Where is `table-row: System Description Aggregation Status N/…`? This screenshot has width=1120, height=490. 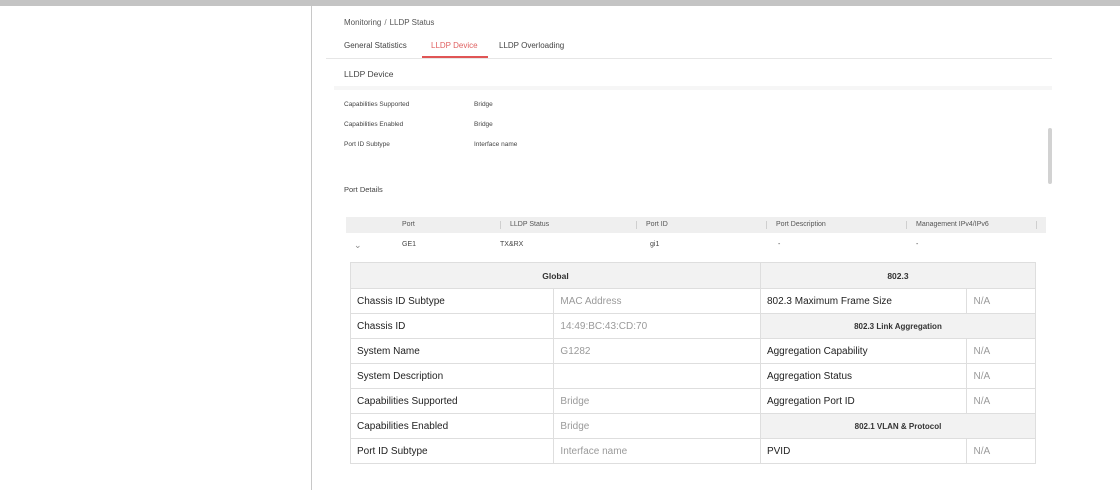
table-row: System Description Aggregation Status N/… is located at coordinates (692, 376).